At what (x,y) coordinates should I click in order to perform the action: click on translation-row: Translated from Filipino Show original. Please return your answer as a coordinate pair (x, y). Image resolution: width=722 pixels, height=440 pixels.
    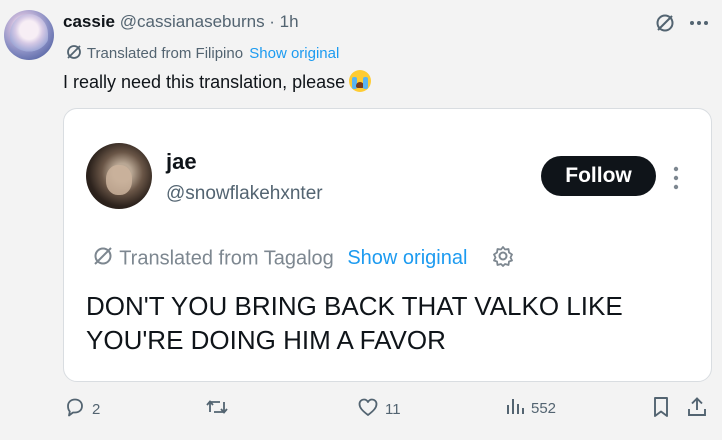
    Looking at the image, I should click on (202, 54).